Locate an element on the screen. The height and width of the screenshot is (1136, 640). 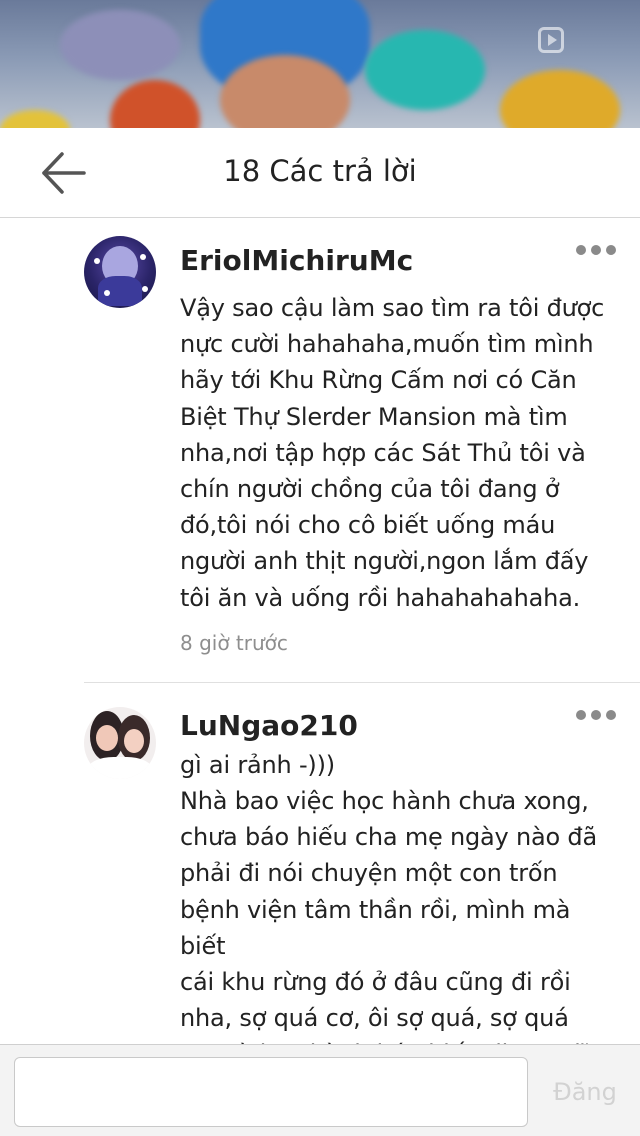
video-banner is located at coordinates (320, 64).